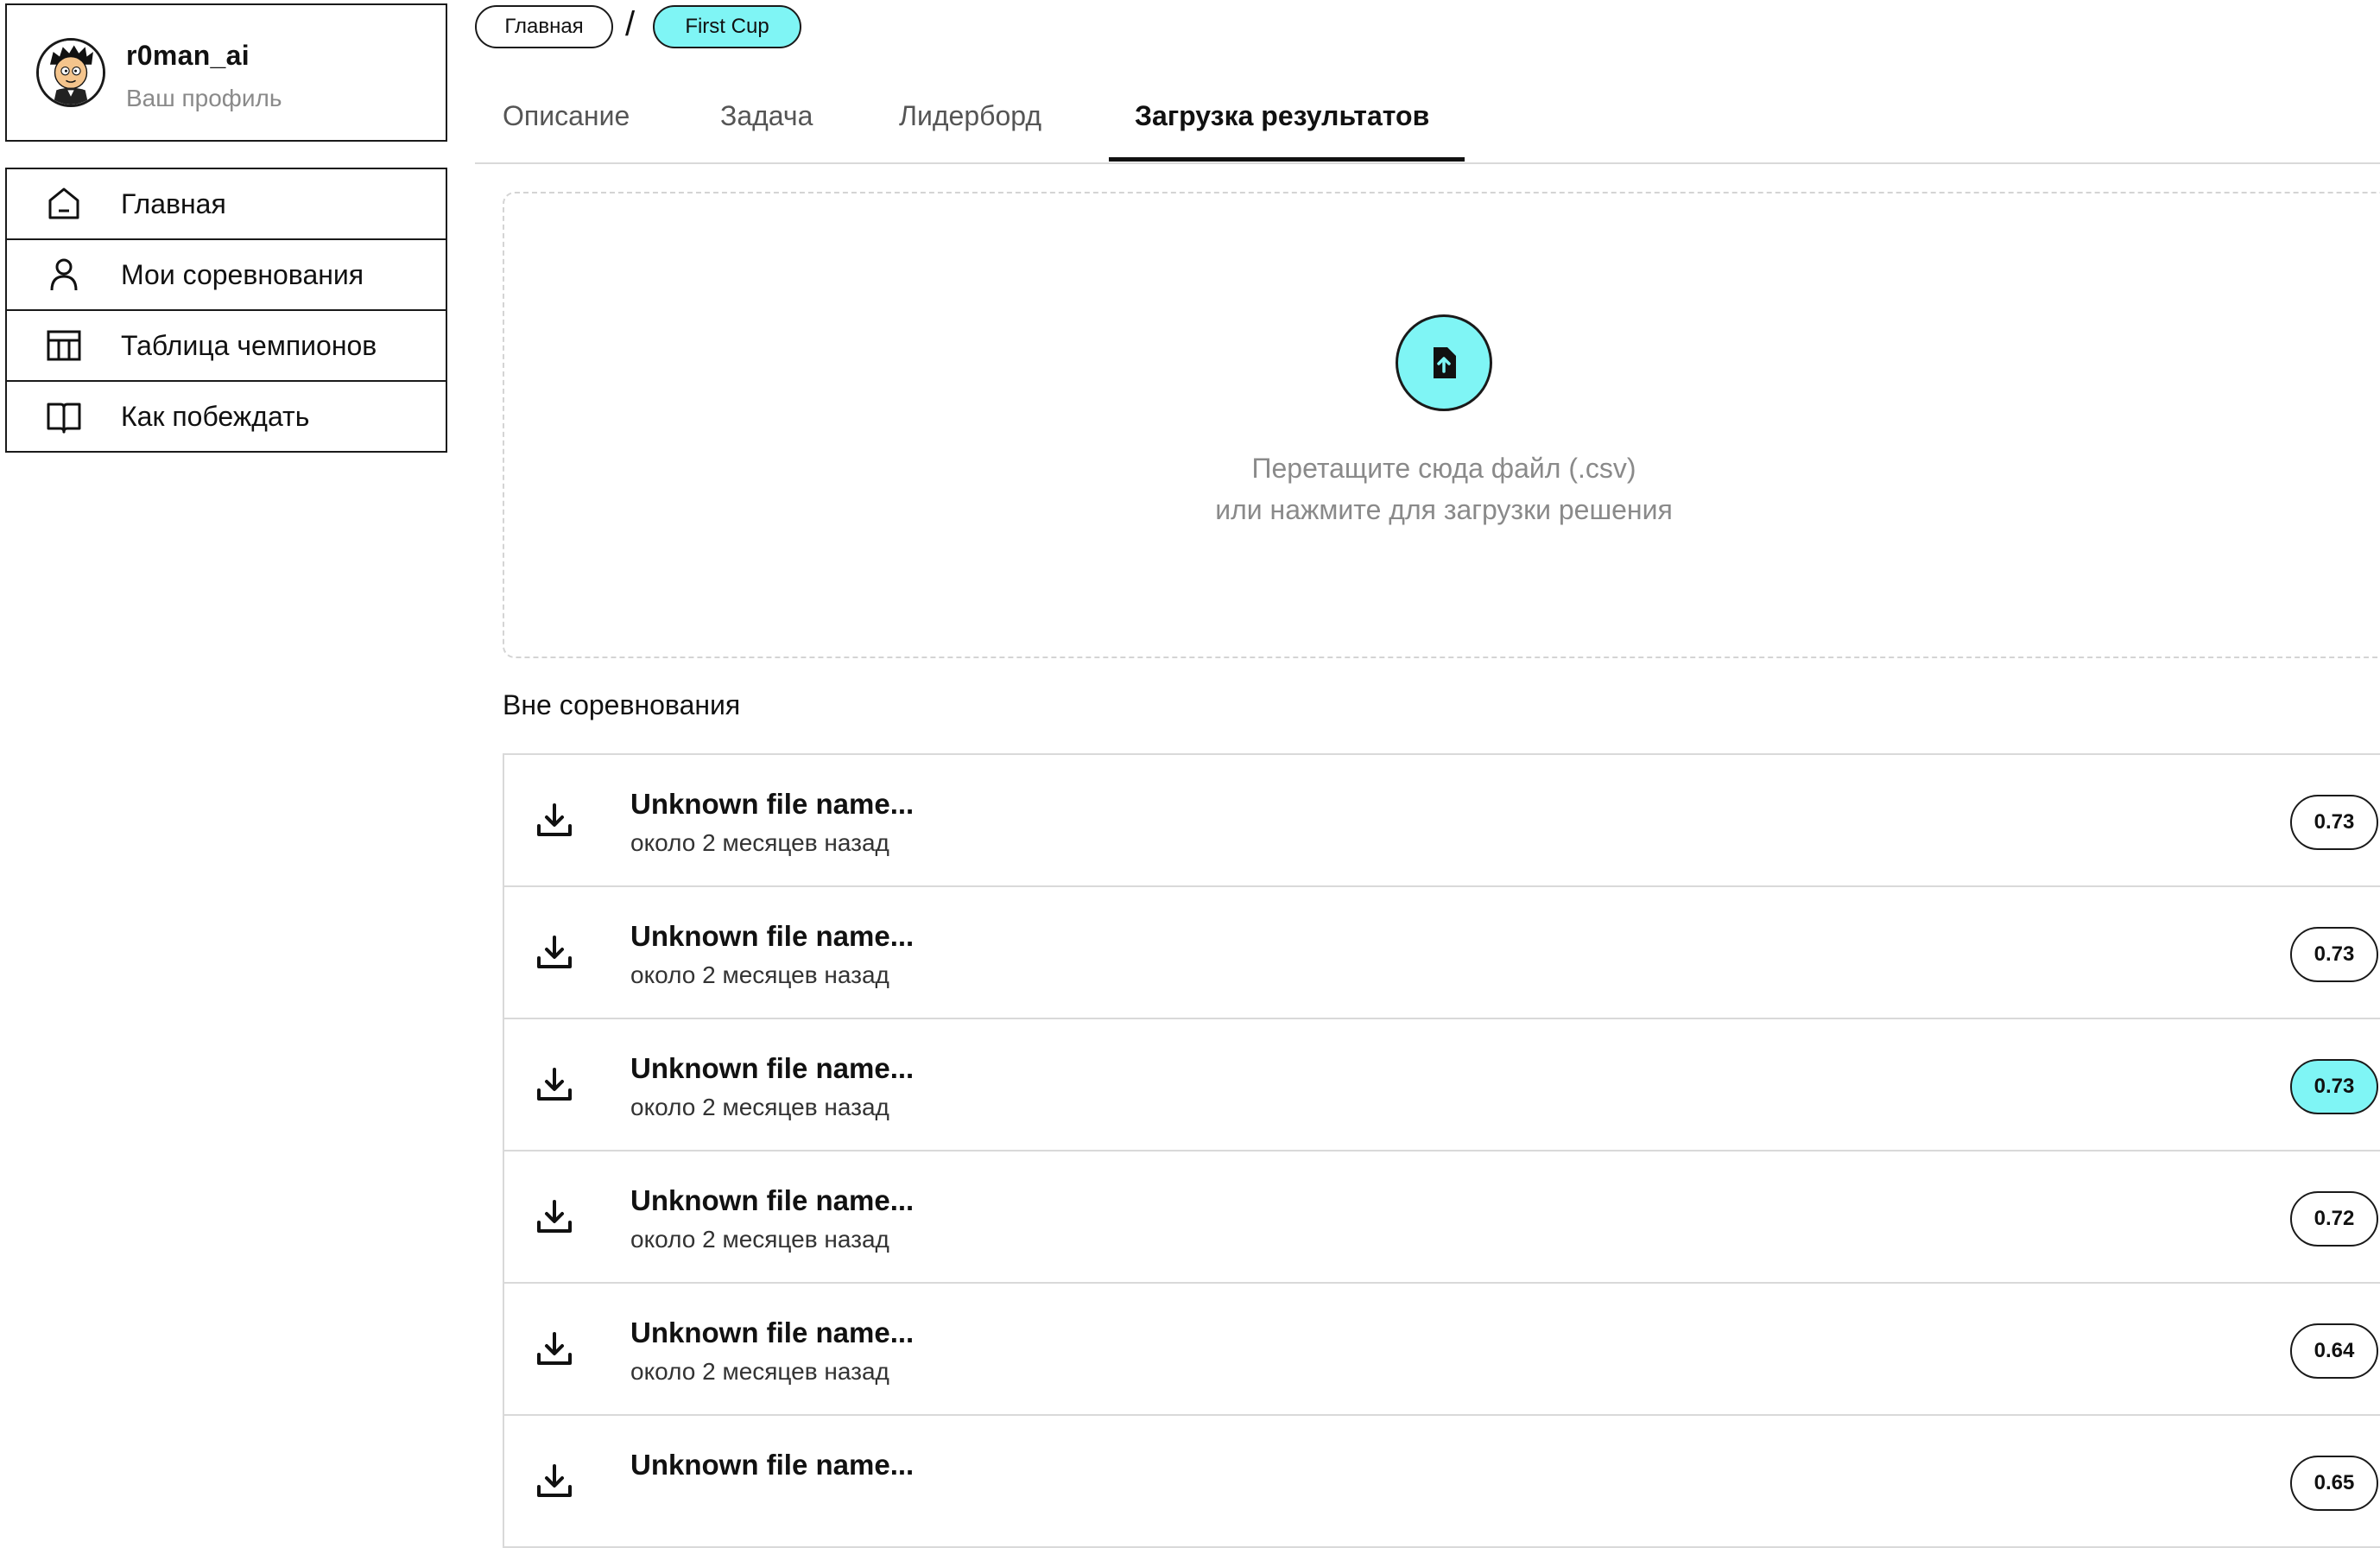 This screenshot has height=1548, width=2380. I want to click on dropzone-instruction-secondary: или нажмите для загрузки решения, so click(1444, 509).